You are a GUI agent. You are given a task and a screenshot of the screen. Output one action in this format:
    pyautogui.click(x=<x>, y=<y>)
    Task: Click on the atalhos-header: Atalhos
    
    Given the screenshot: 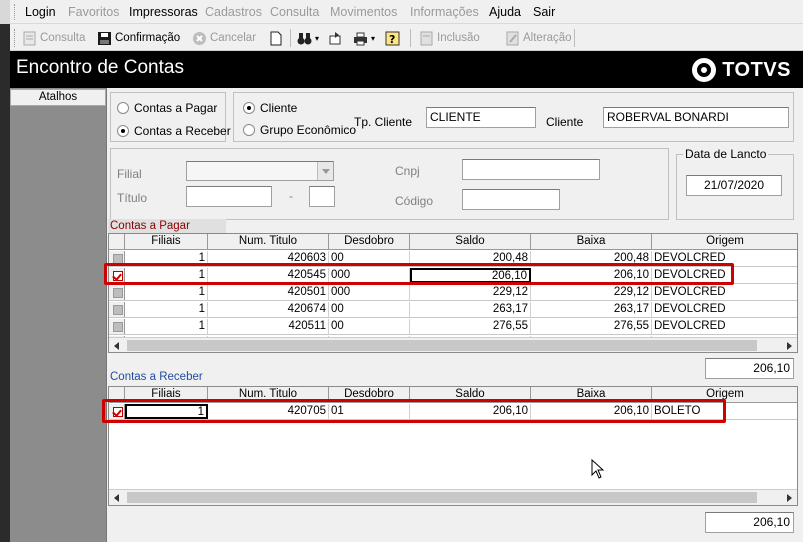 What is the action you would take?
    pyautogui.click(x=58, y=97)
    